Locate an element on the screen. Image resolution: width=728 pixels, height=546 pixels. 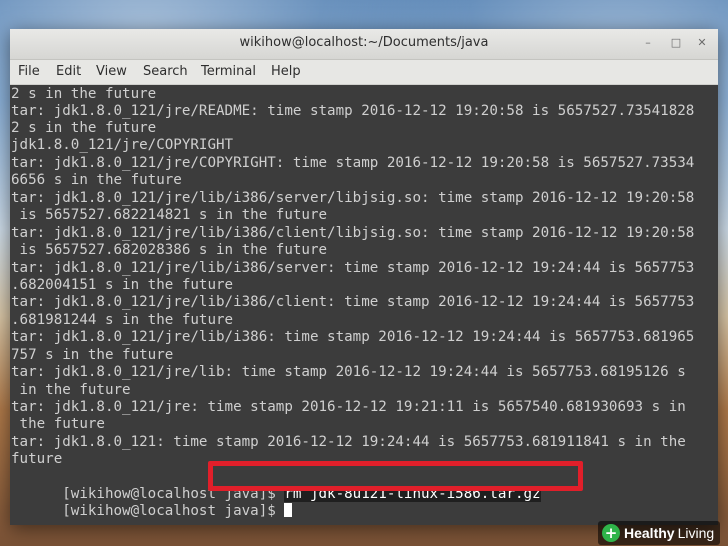
terminal-line: in the future is located at coordinates (71, 390).